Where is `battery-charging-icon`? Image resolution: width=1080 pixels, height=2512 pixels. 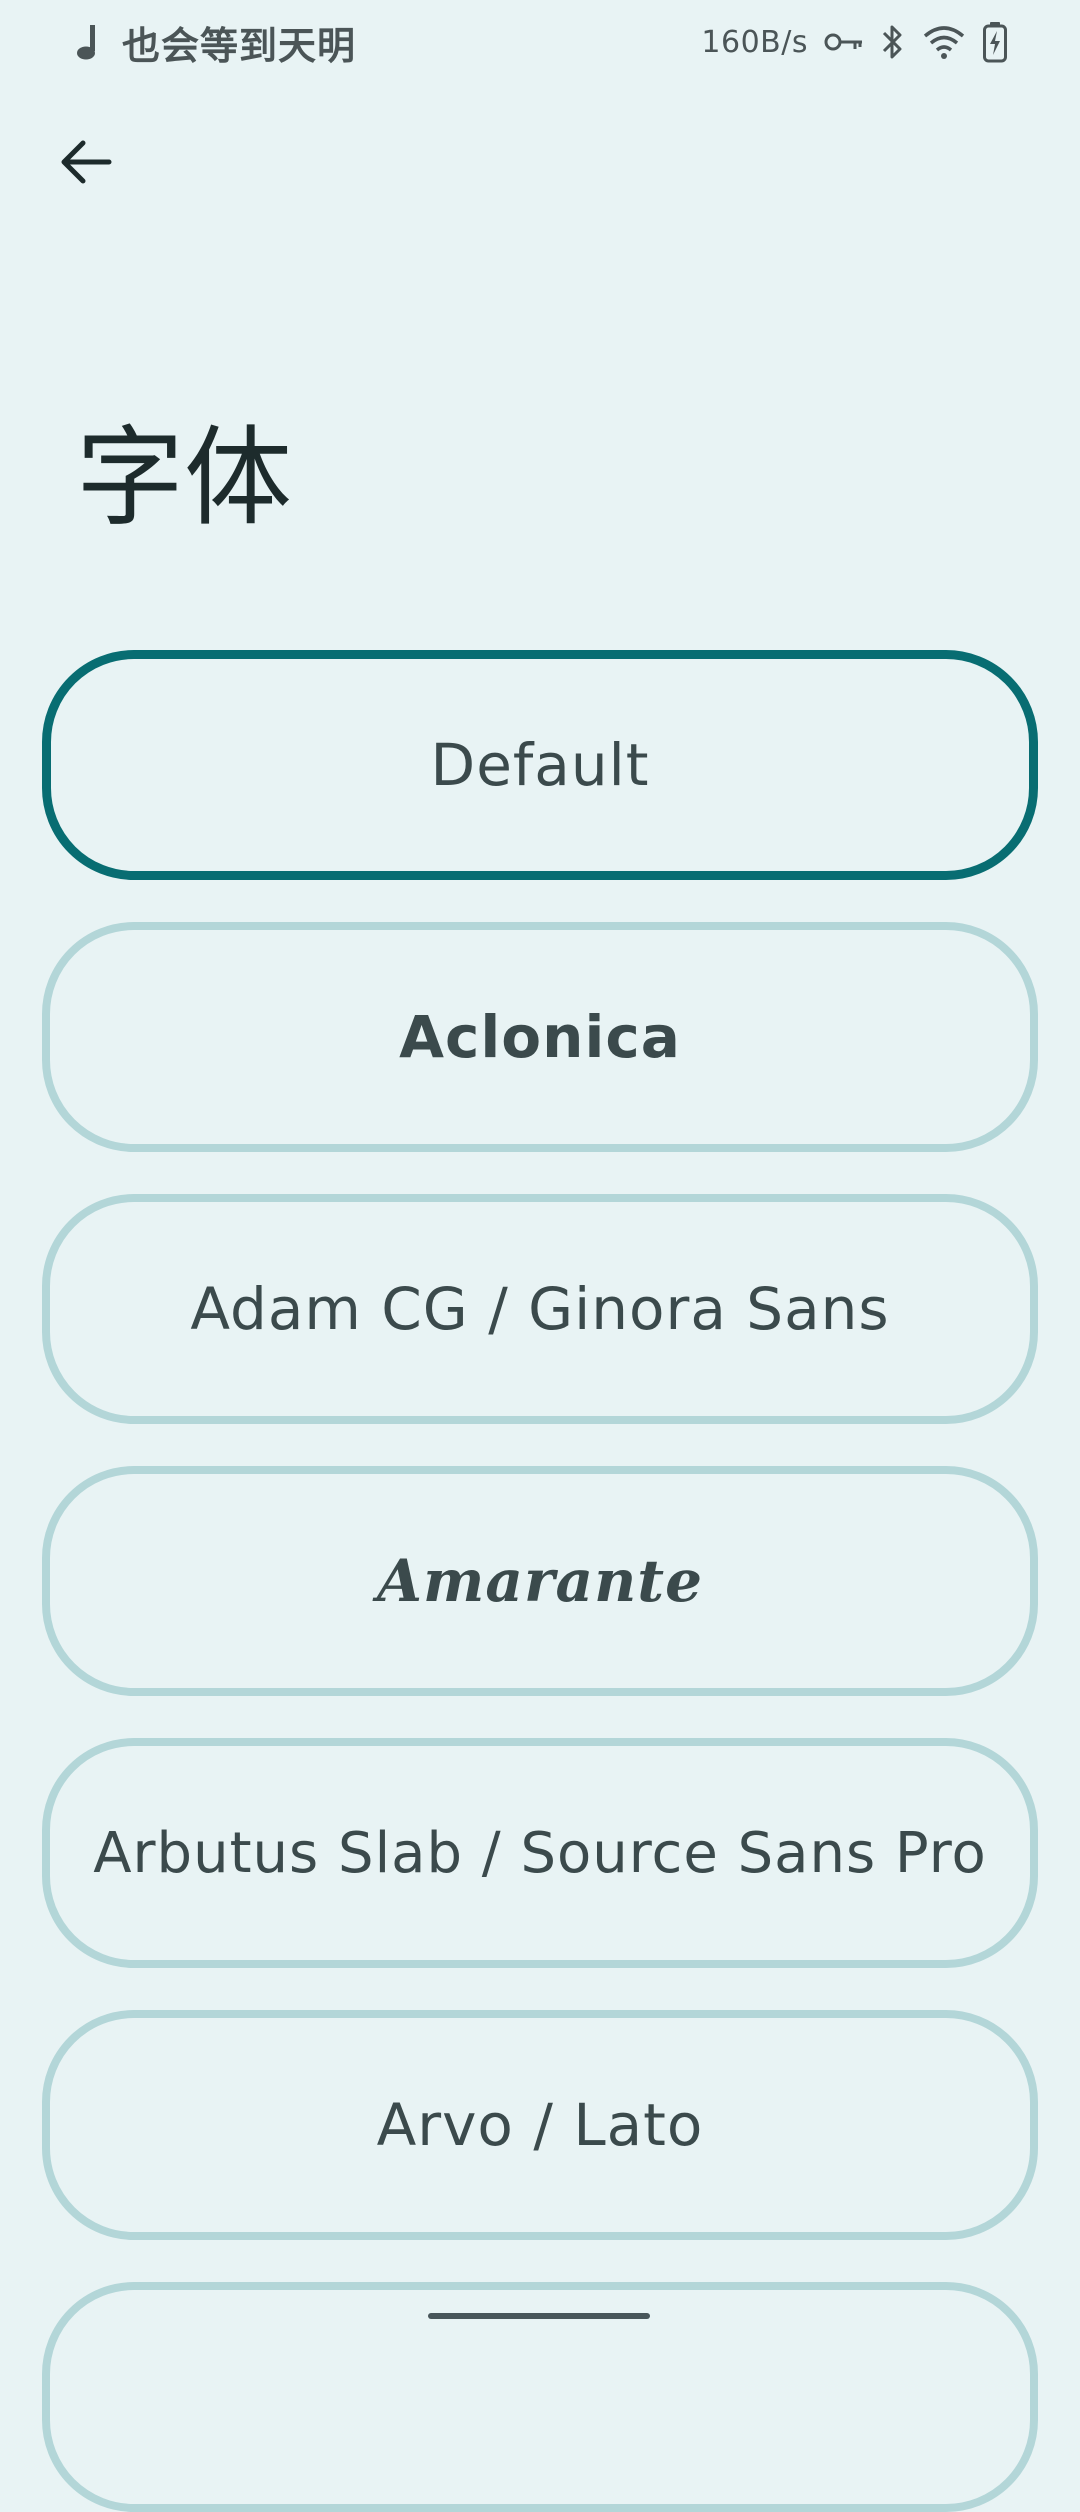 battery-charging-icon is located at coordinates (995, 42).